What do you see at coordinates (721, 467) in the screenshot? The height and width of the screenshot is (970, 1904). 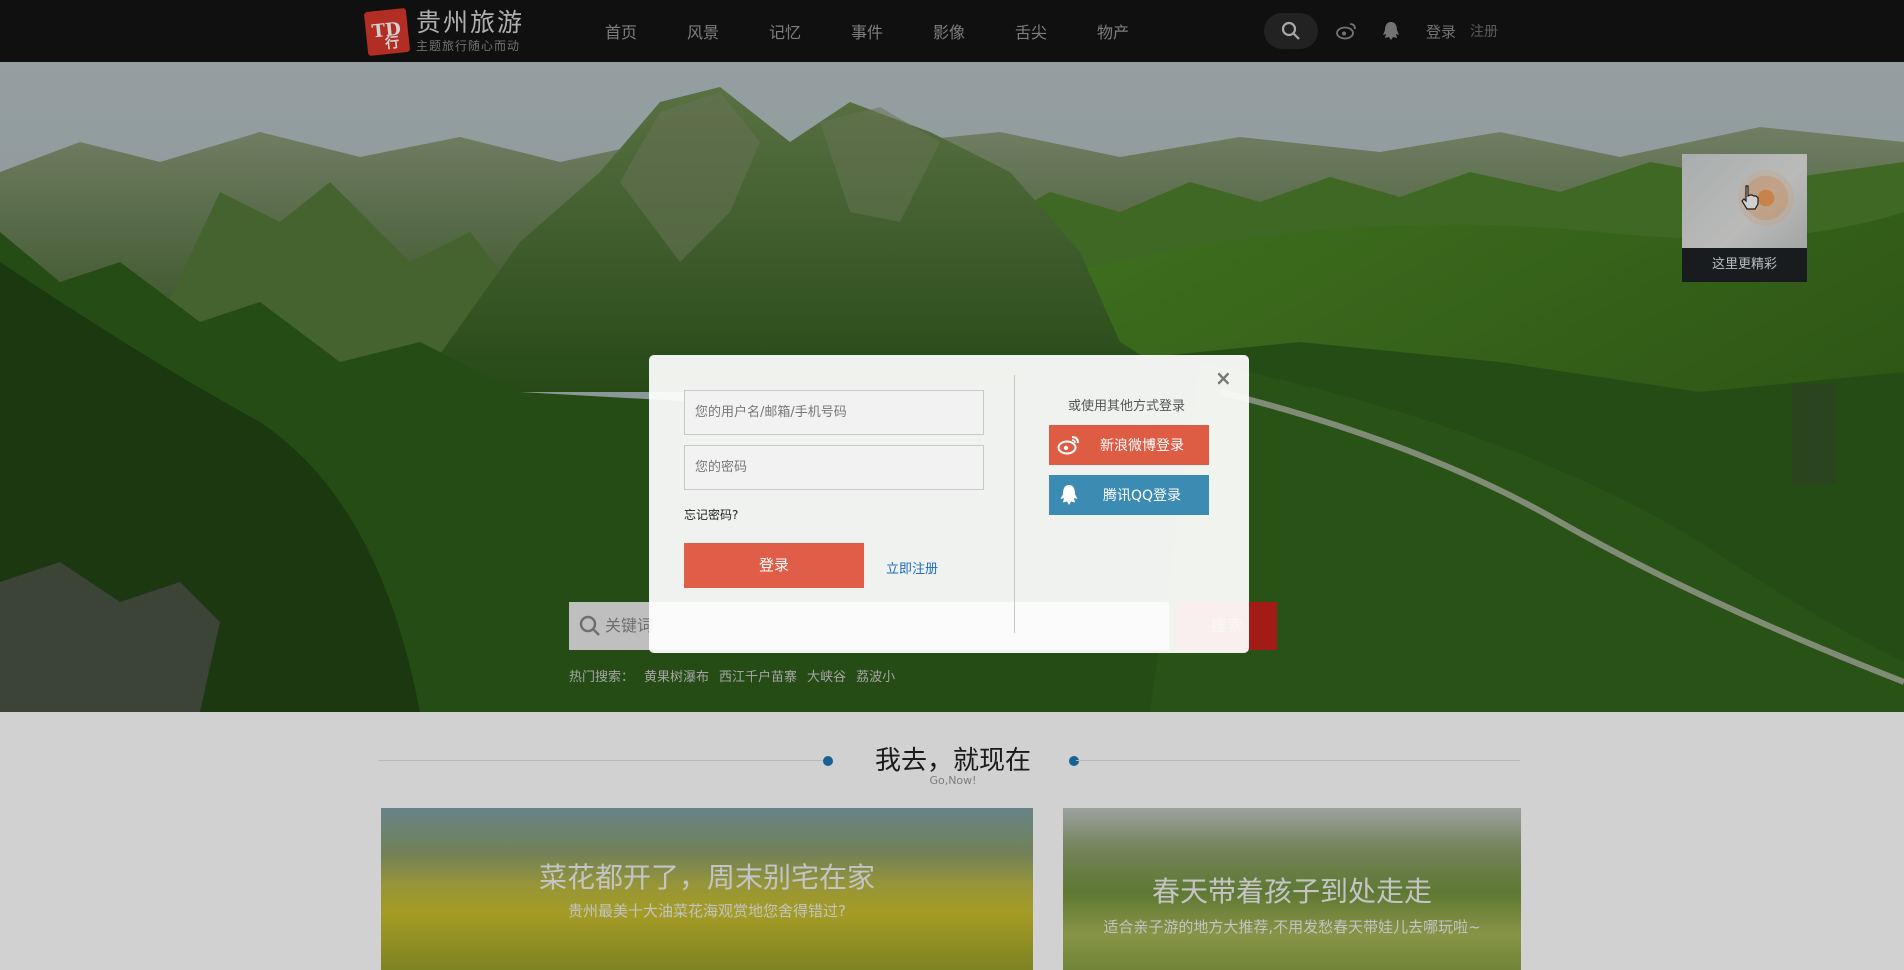 I see `password-placeholder: 您的密码` at bounding box center [721, 467].